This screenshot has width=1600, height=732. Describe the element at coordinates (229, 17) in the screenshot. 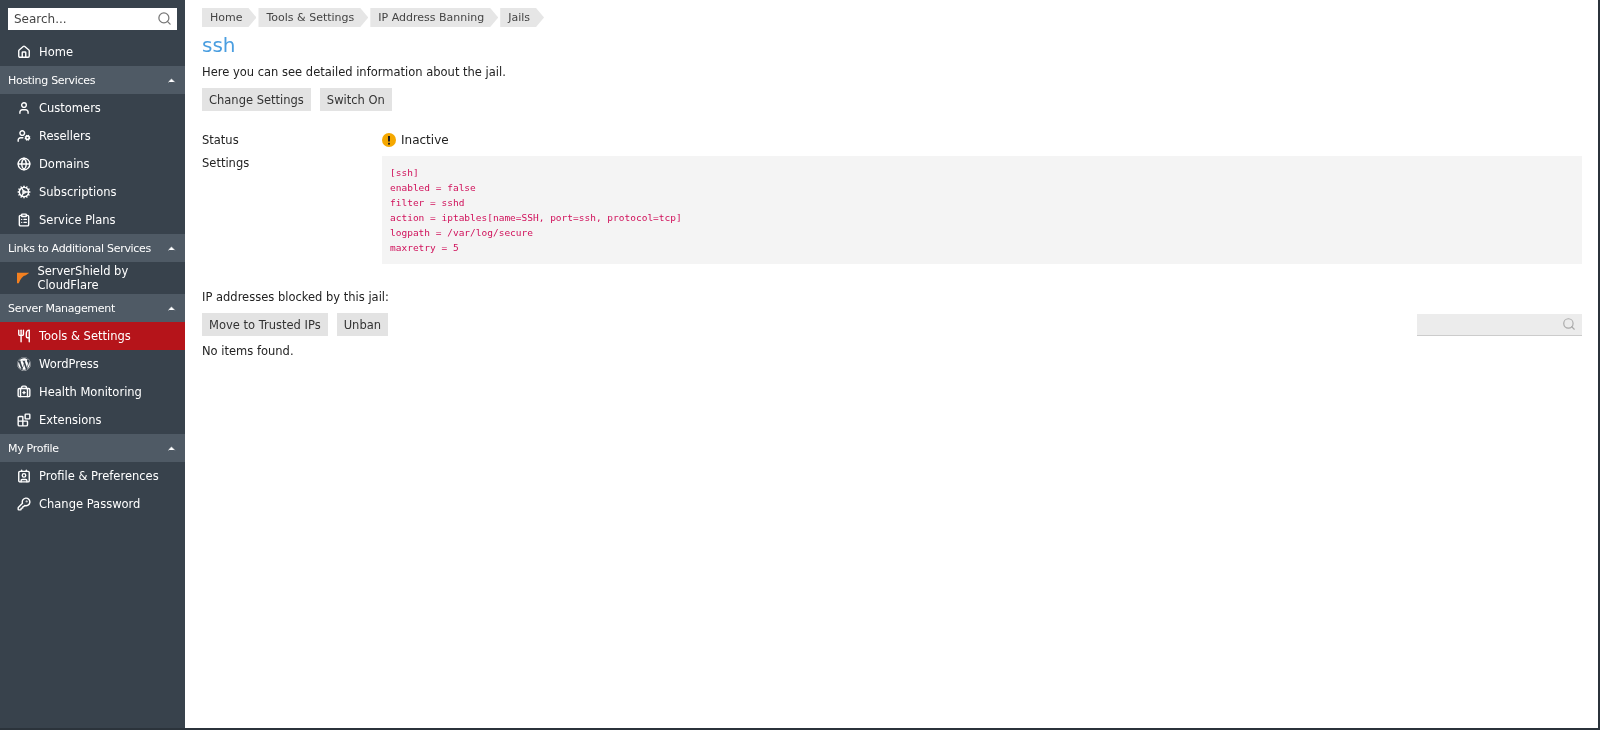

I see `breadcrumb-link: Home` at that location.